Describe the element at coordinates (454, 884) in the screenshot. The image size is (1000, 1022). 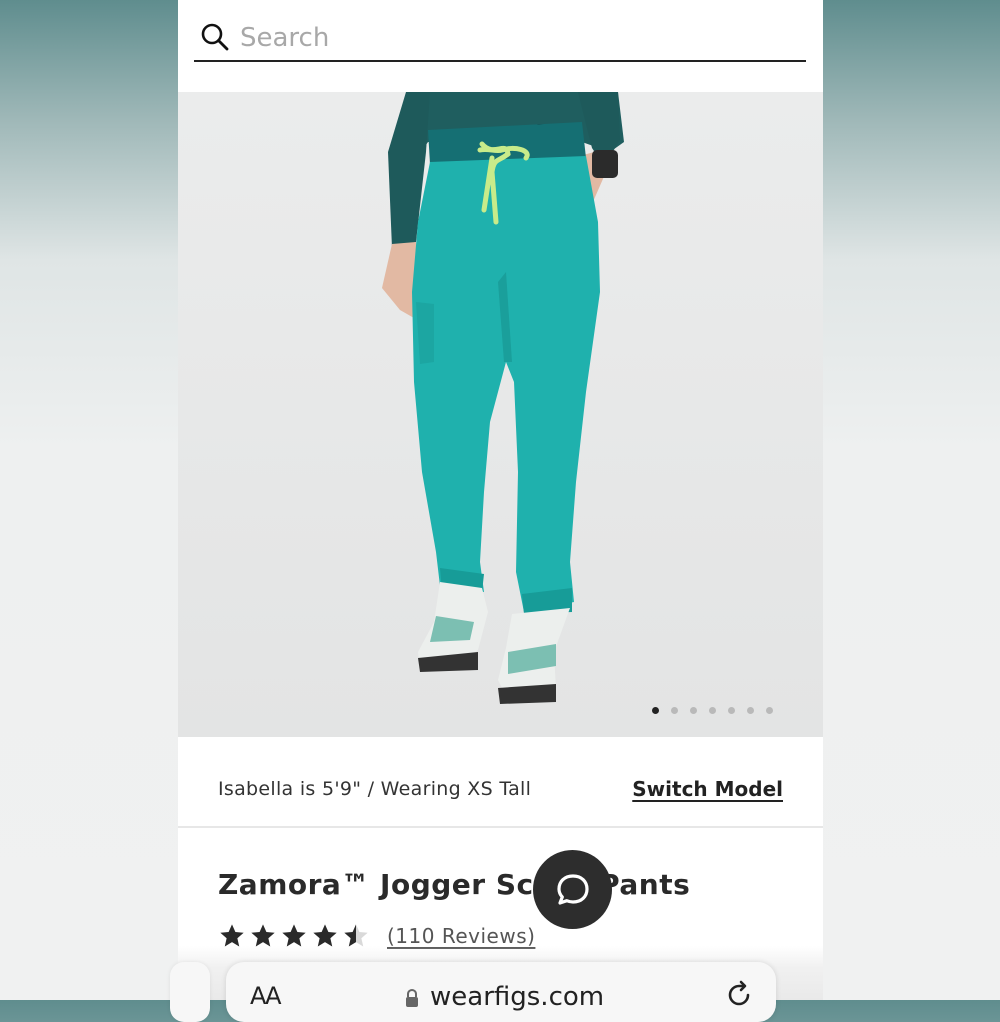
I see `product-title: Zamora™ Jogger Scrub Pants` at that location.